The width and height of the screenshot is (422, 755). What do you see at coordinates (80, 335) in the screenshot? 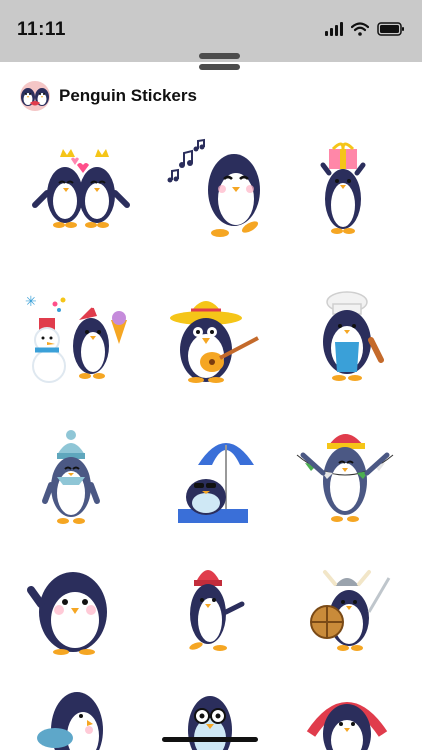
I see `penguin-snowman-sticker: ✳` at bounding box center [80, 335].